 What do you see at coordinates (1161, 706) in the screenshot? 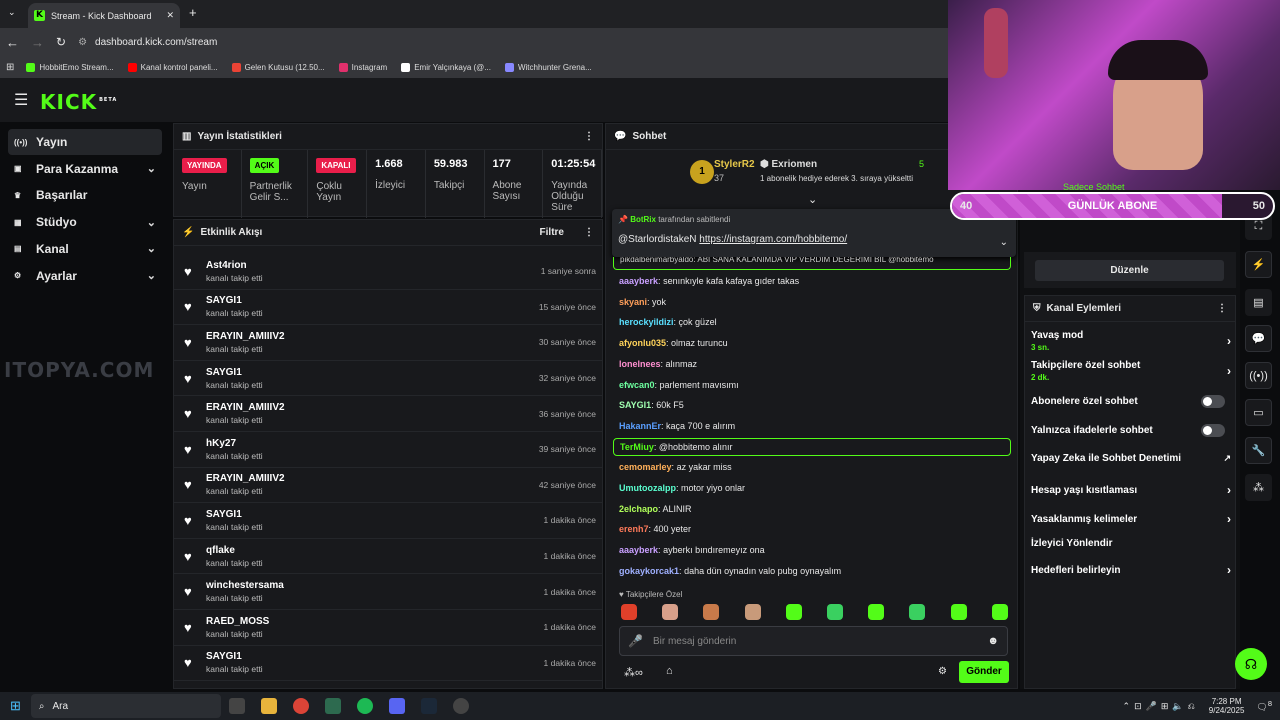
I see `system-tray-icons: ⌃⊡🎤⊞🔈⎌` at bounding box center [1161, 706].